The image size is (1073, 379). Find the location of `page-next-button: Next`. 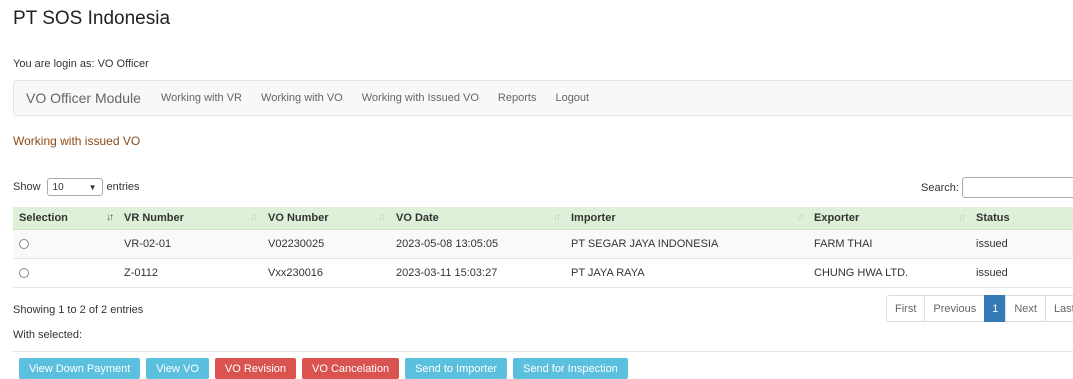

page-next-button: Next is located at coordinates (1025, 308).